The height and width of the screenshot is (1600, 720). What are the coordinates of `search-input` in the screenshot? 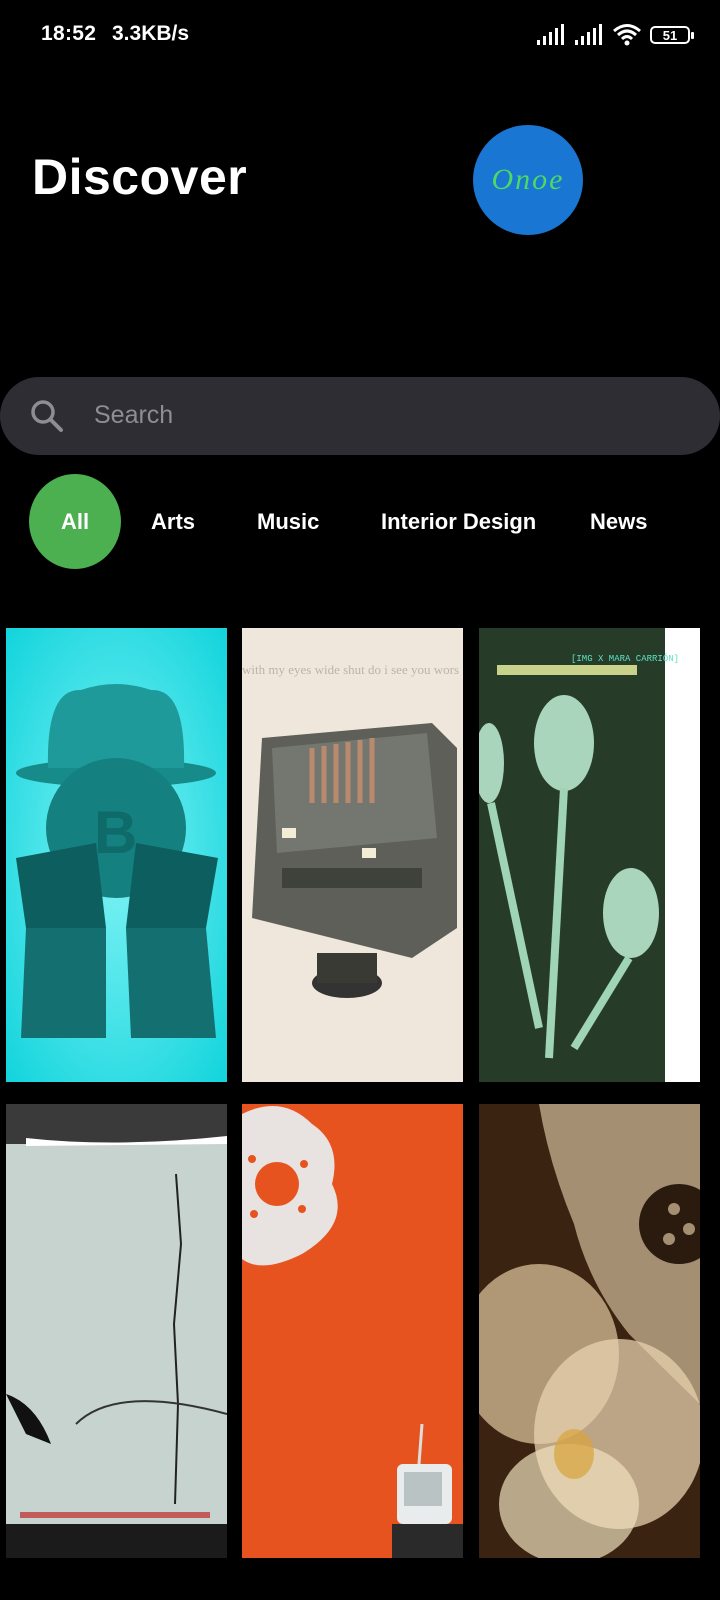 It's located at (384, 415).